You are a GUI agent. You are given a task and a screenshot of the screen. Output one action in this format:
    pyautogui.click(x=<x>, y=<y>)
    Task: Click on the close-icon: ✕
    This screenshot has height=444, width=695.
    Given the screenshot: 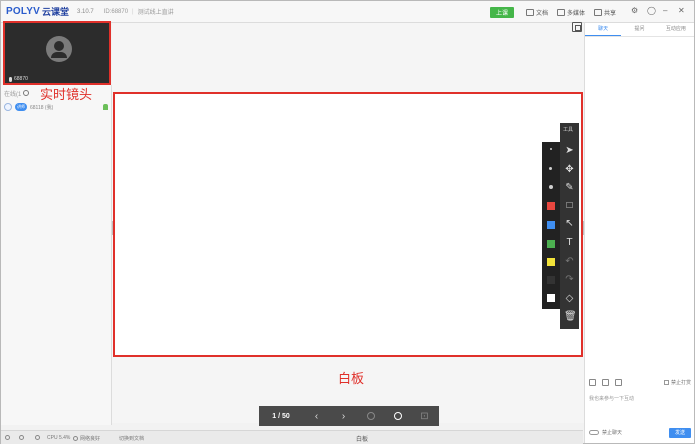 What is the action you would take?
    pyautogui.click(x=681, y=10)
    